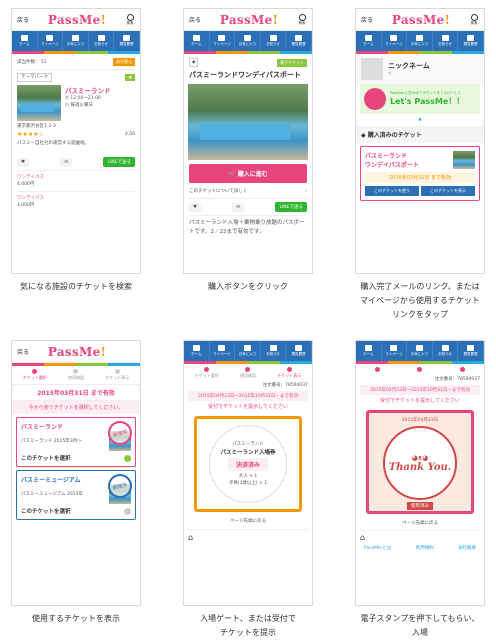  Describe the element at coordinates (420, 286) in the screenshot. I see `caption-3-line1: 購入完了メールのリンク、または` at that location.